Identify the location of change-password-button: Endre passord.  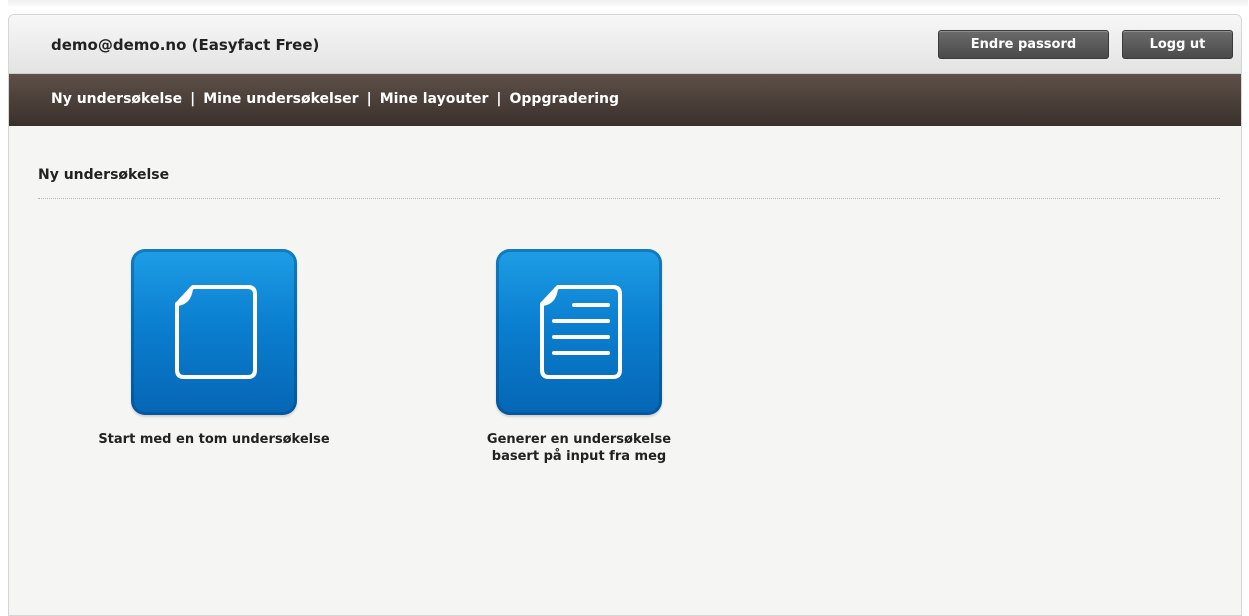
(1023, 44).